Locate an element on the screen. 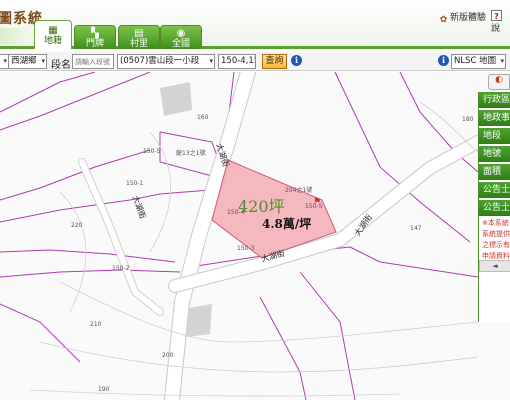  village-icon: ▤ is located at coordinates (139, 33).